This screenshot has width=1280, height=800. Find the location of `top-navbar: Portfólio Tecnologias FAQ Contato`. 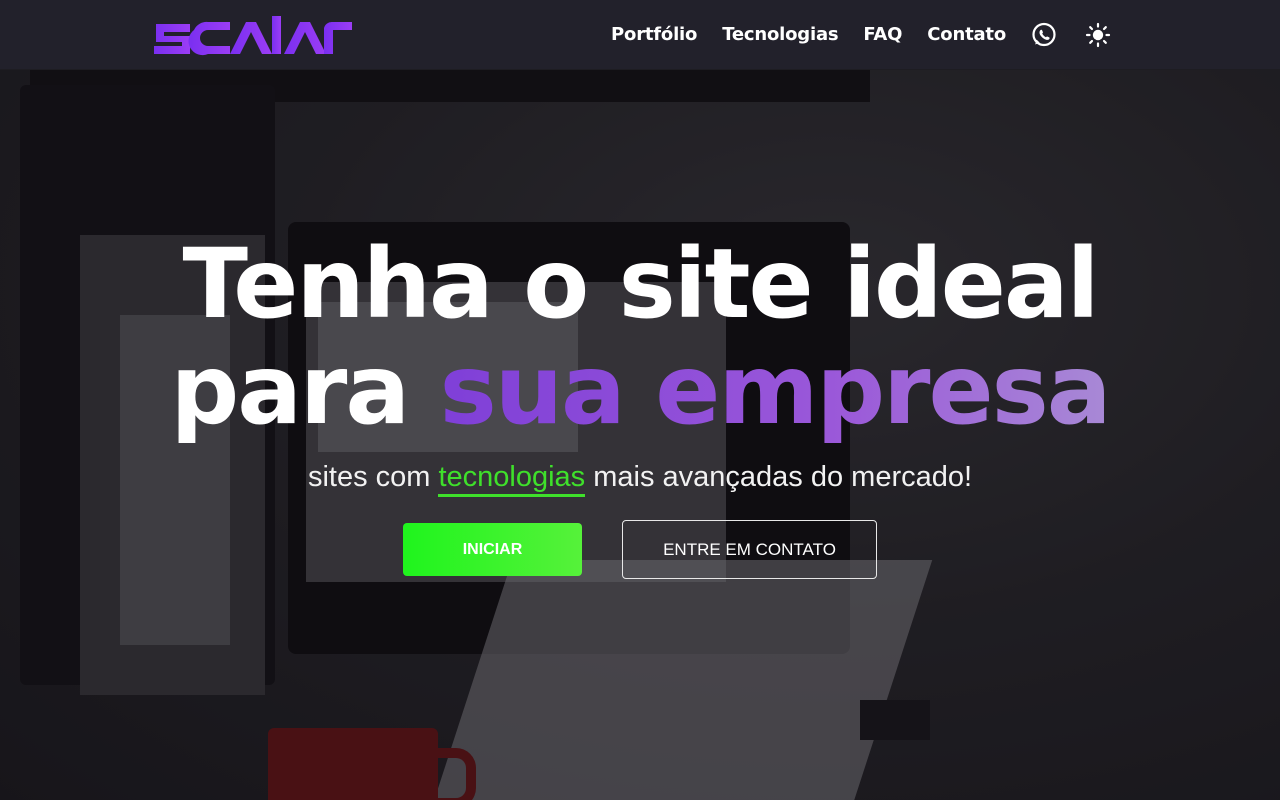

top-navbar: Portfólio Tecnologias FAQ Contato is located at coordinates (640, 34).